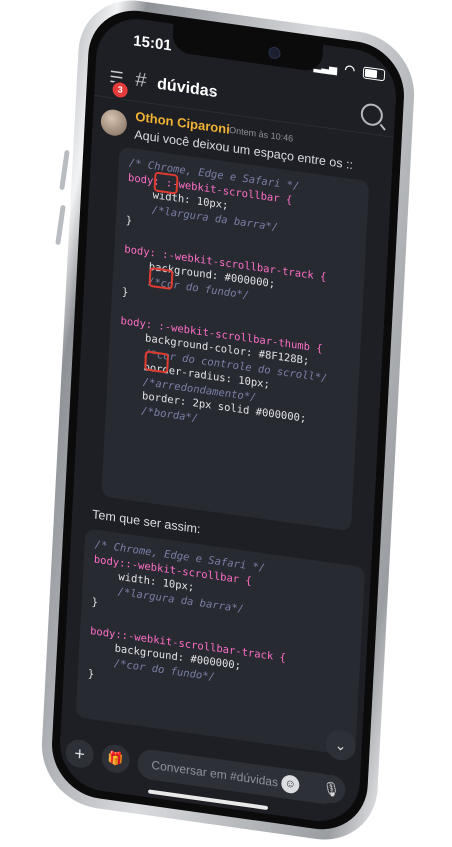 Image resolution: width=452 pixels, height=847 pixels. I want to click on battery-icon, so click(374, 74).